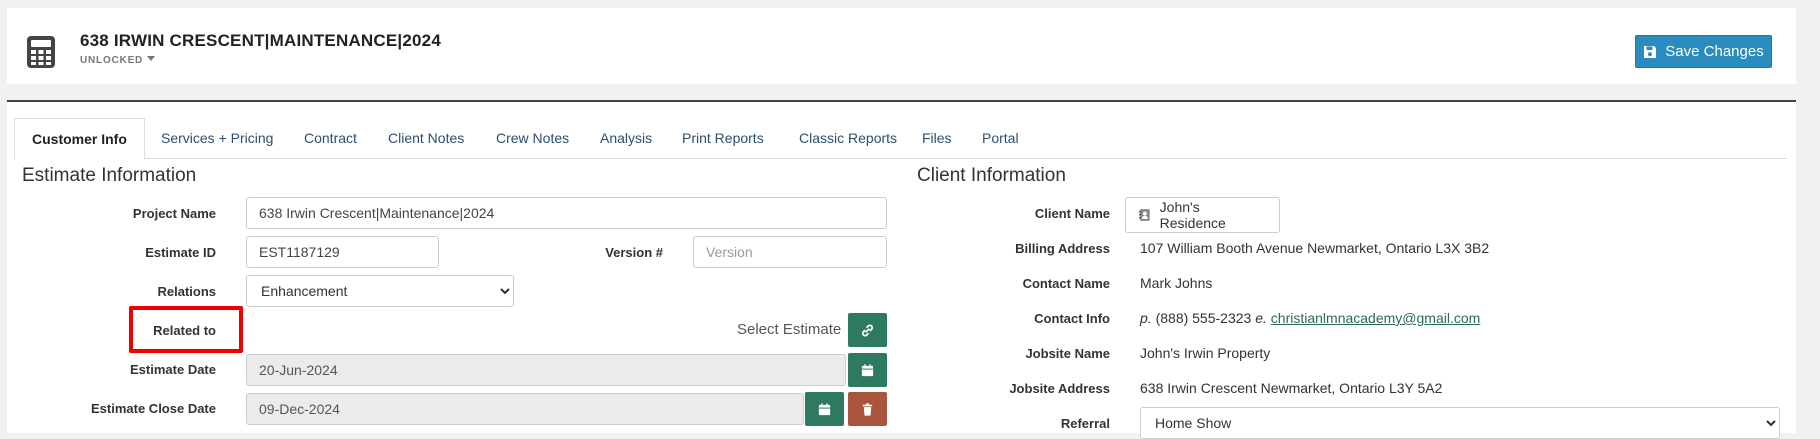  I want to click on phone-prefix: p., so click(1146, 318).